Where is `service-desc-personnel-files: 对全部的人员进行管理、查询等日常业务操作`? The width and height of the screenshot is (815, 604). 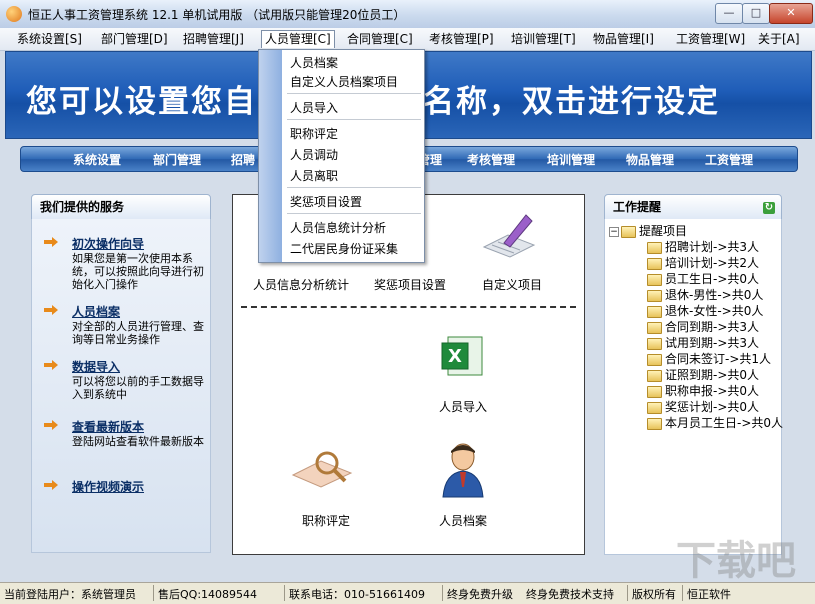
service-desc-personnel-files: 对全部的人员进行管理、查询等日常业务操作 is located at coordinates (138, 333).